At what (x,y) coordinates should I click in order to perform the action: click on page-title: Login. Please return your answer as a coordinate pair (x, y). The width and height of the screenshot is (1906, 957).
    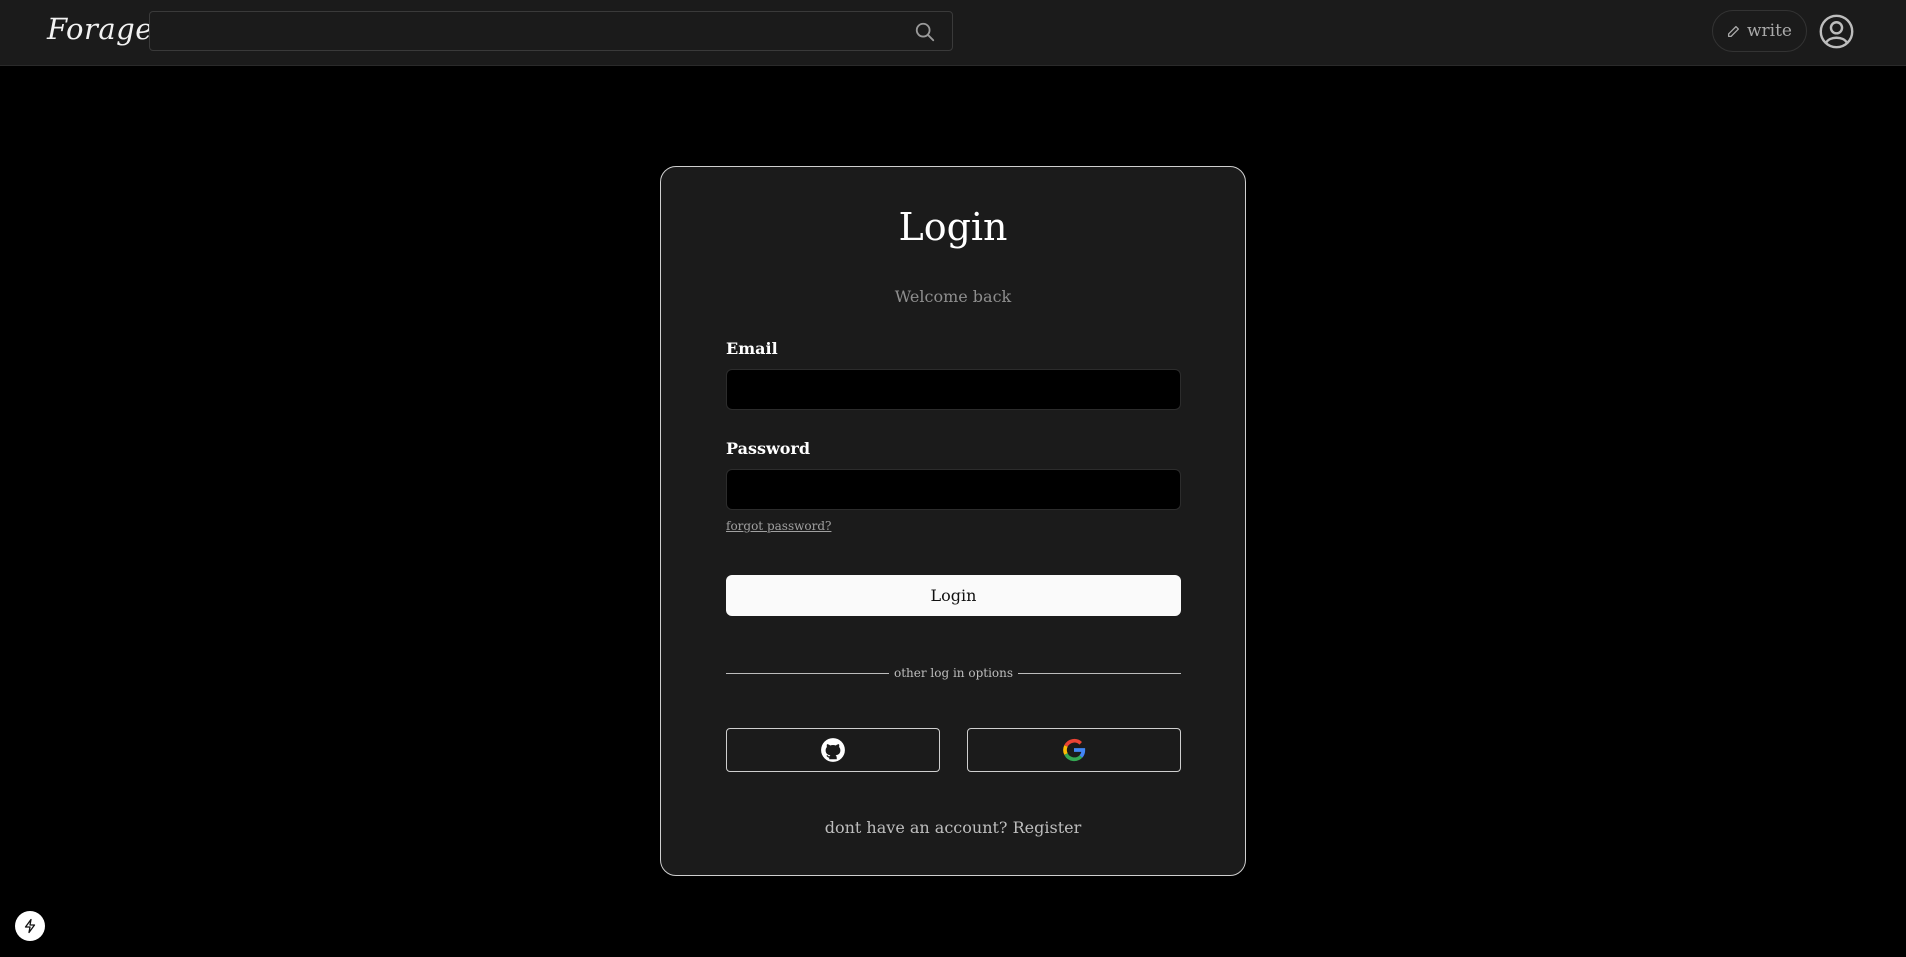
    Looking at the image, I should click on (953, 227).